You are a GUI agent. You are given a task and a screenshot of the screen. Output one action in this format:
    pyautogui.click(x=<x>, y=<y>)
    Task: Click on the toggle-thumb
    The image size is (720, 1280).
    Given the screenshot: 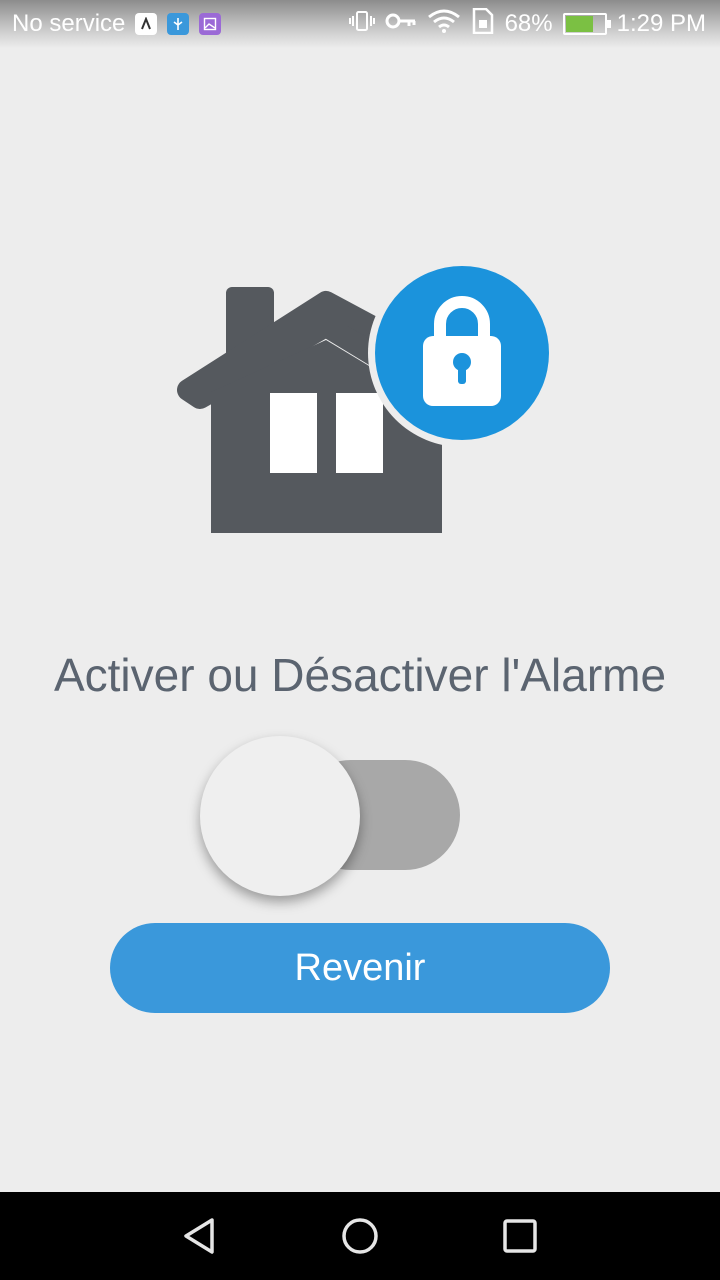 What is the action you would take?
    pyautogui.click(x=280, y=816)
    